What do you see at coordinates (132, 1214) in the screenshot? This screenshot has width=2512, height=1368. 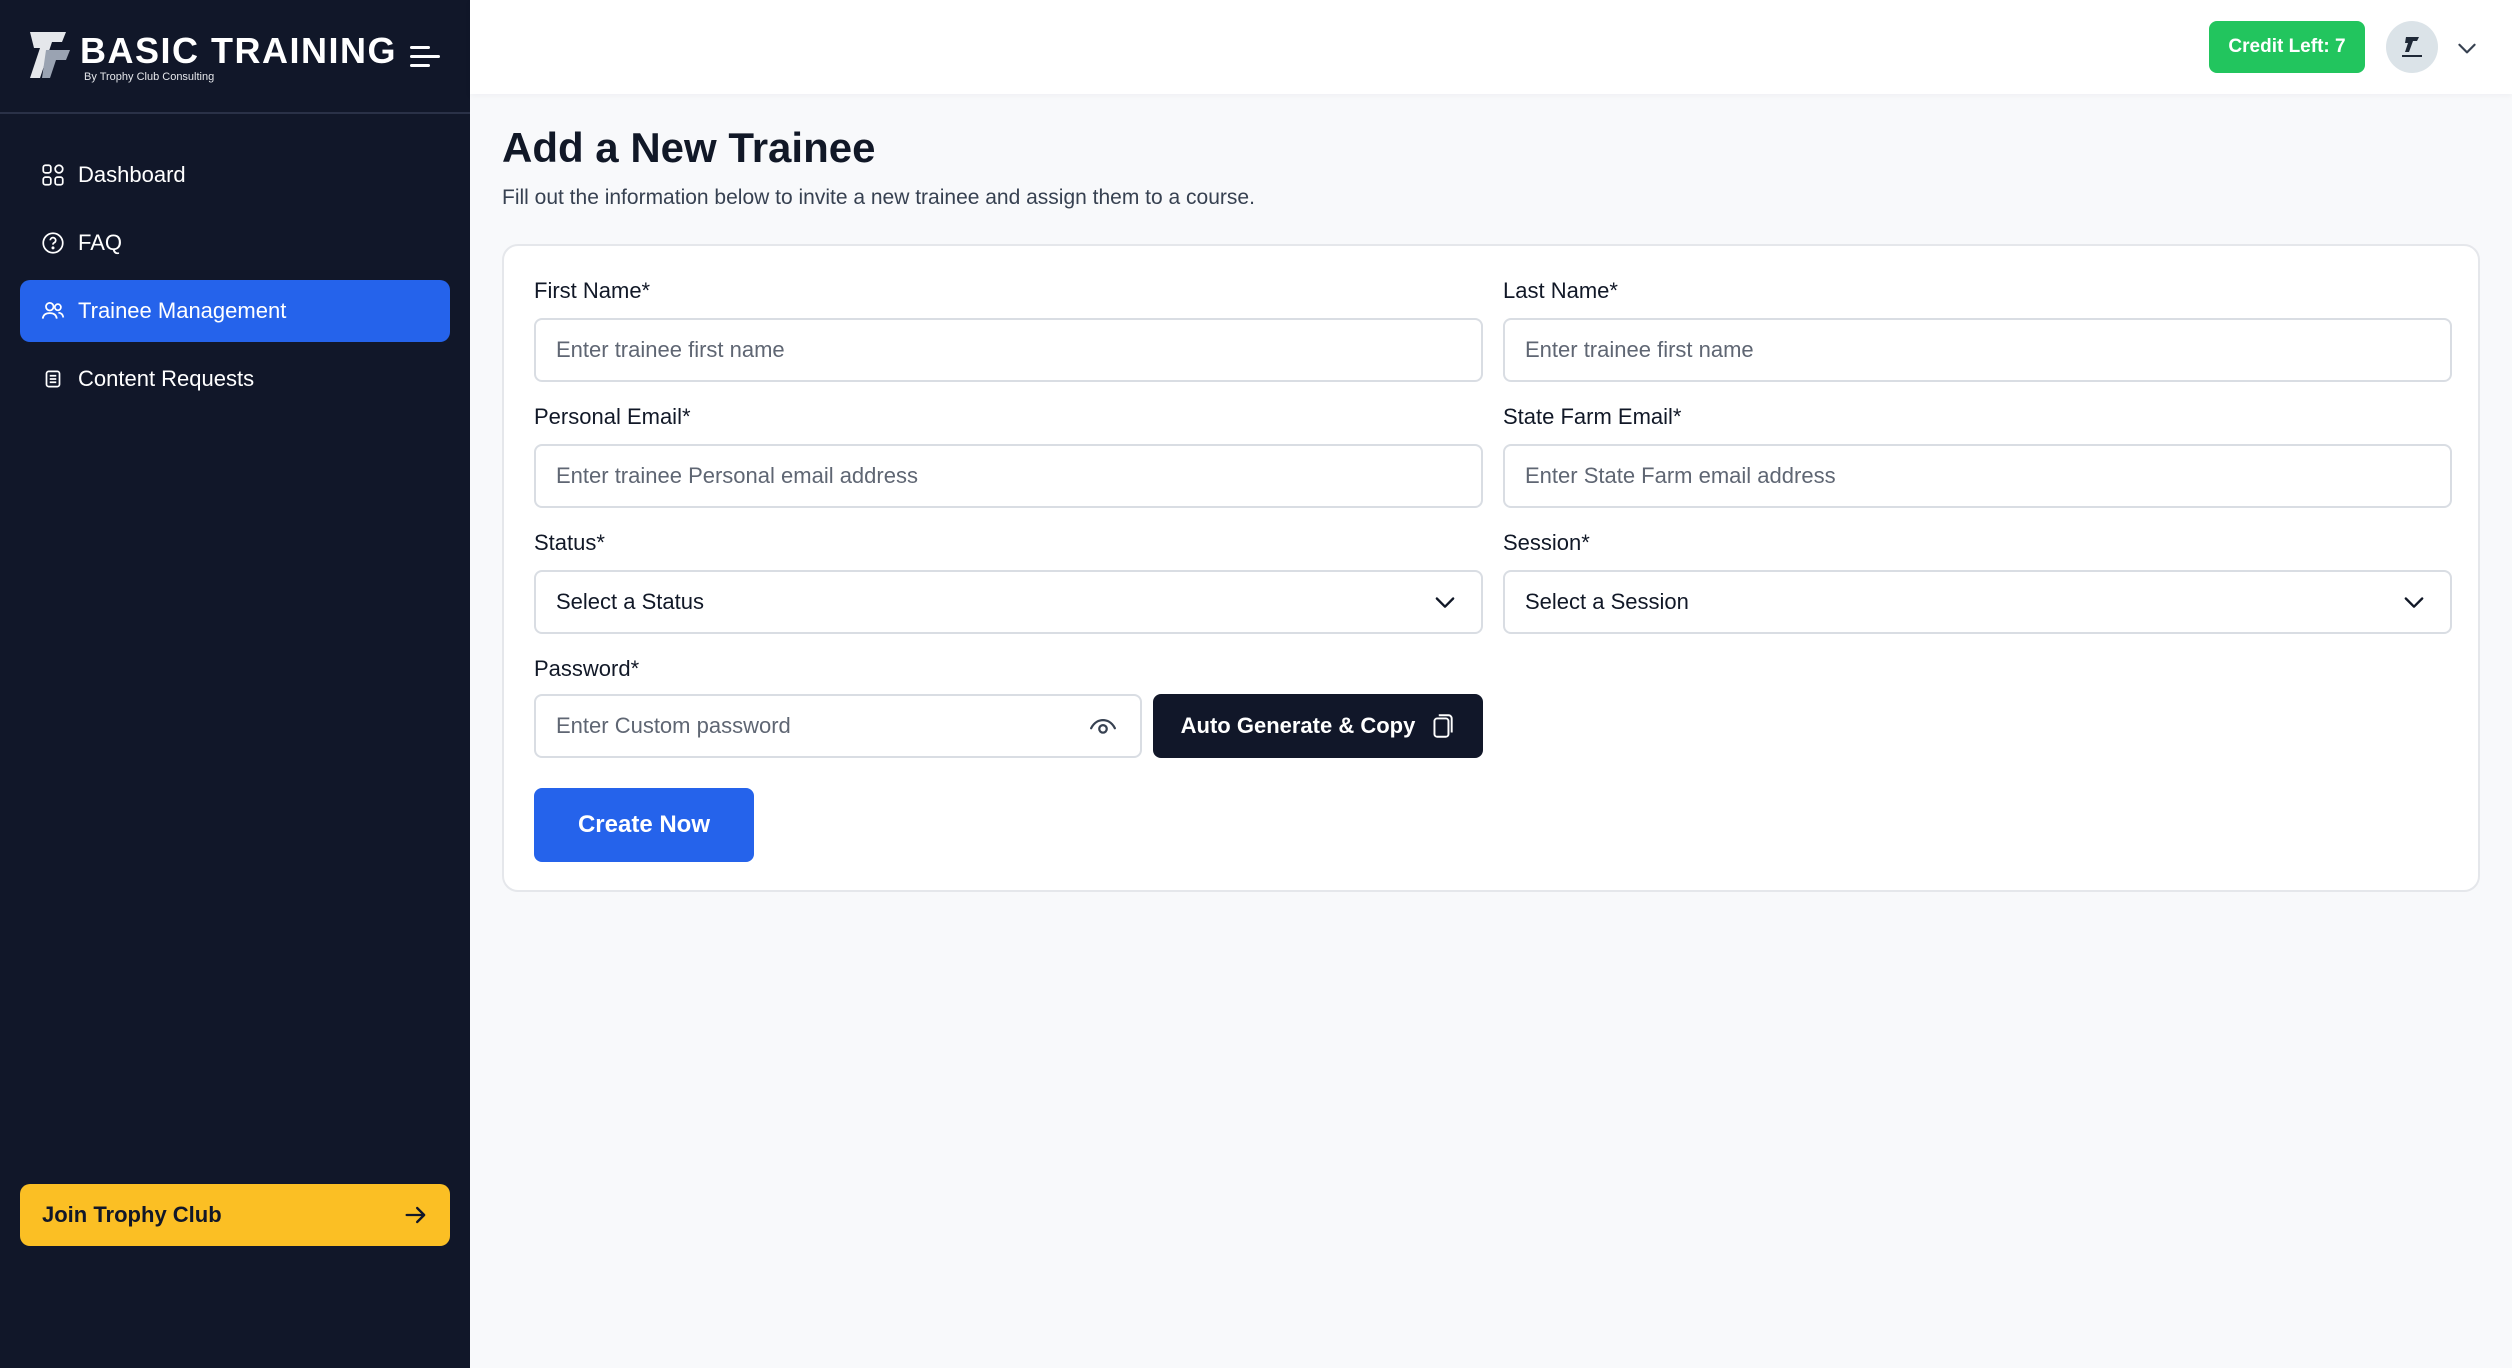 I see `join-label: Join Trophy Club` at bounding box center [132, 1214].